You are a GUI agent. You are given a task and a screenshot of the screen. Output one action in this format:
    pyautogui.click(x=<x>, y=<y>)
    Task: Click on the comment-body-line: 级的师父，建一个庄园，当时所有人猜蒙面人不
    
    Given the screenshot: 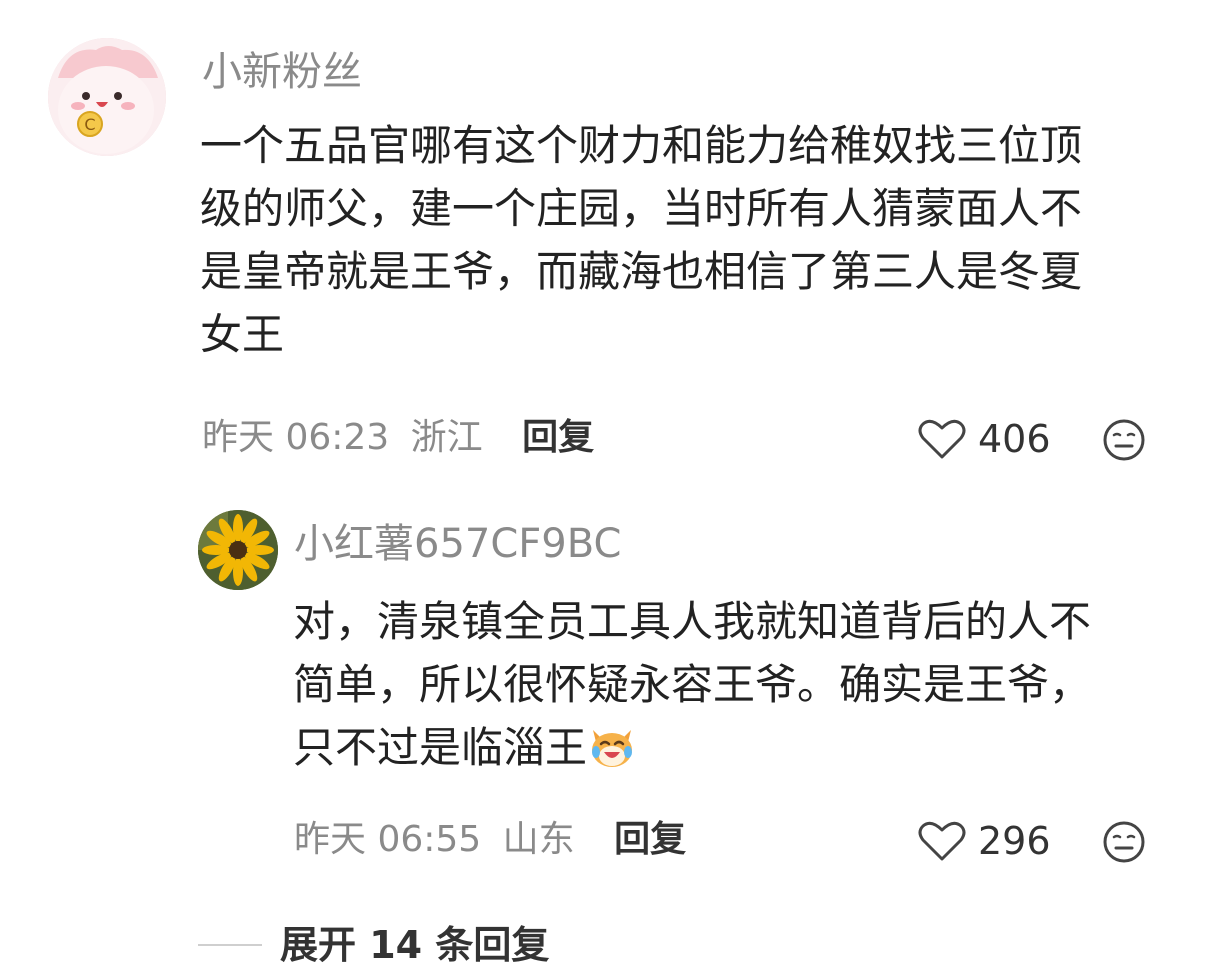 What is the action you would take?
    pyautogui.click(x=641, y=208)
    